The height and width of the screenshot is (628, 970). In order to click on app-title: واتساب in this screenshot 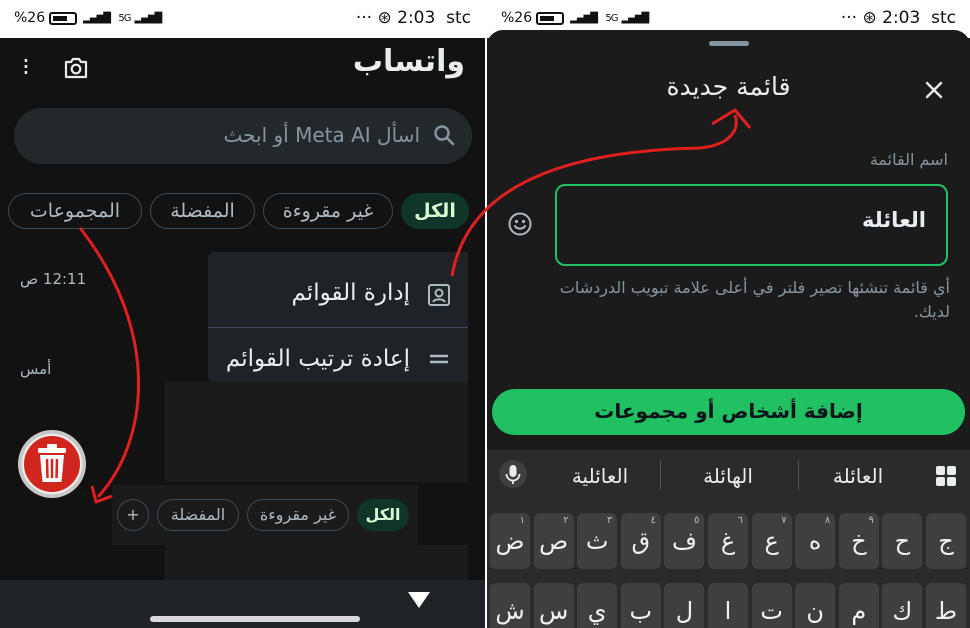, I will do `click(408, 61)`.